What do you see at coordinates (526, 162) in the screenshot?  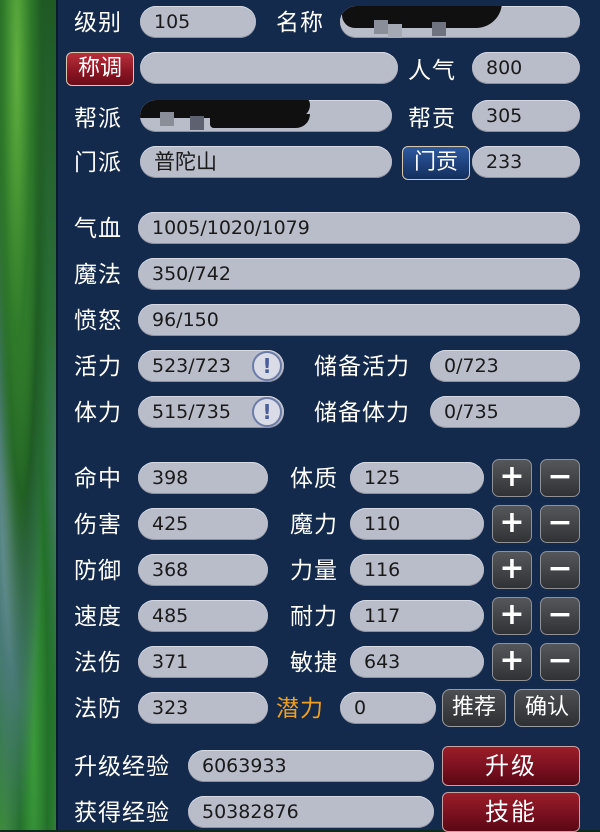 I see `sect-contribution-field: 233` at bounding box center [526, 162].